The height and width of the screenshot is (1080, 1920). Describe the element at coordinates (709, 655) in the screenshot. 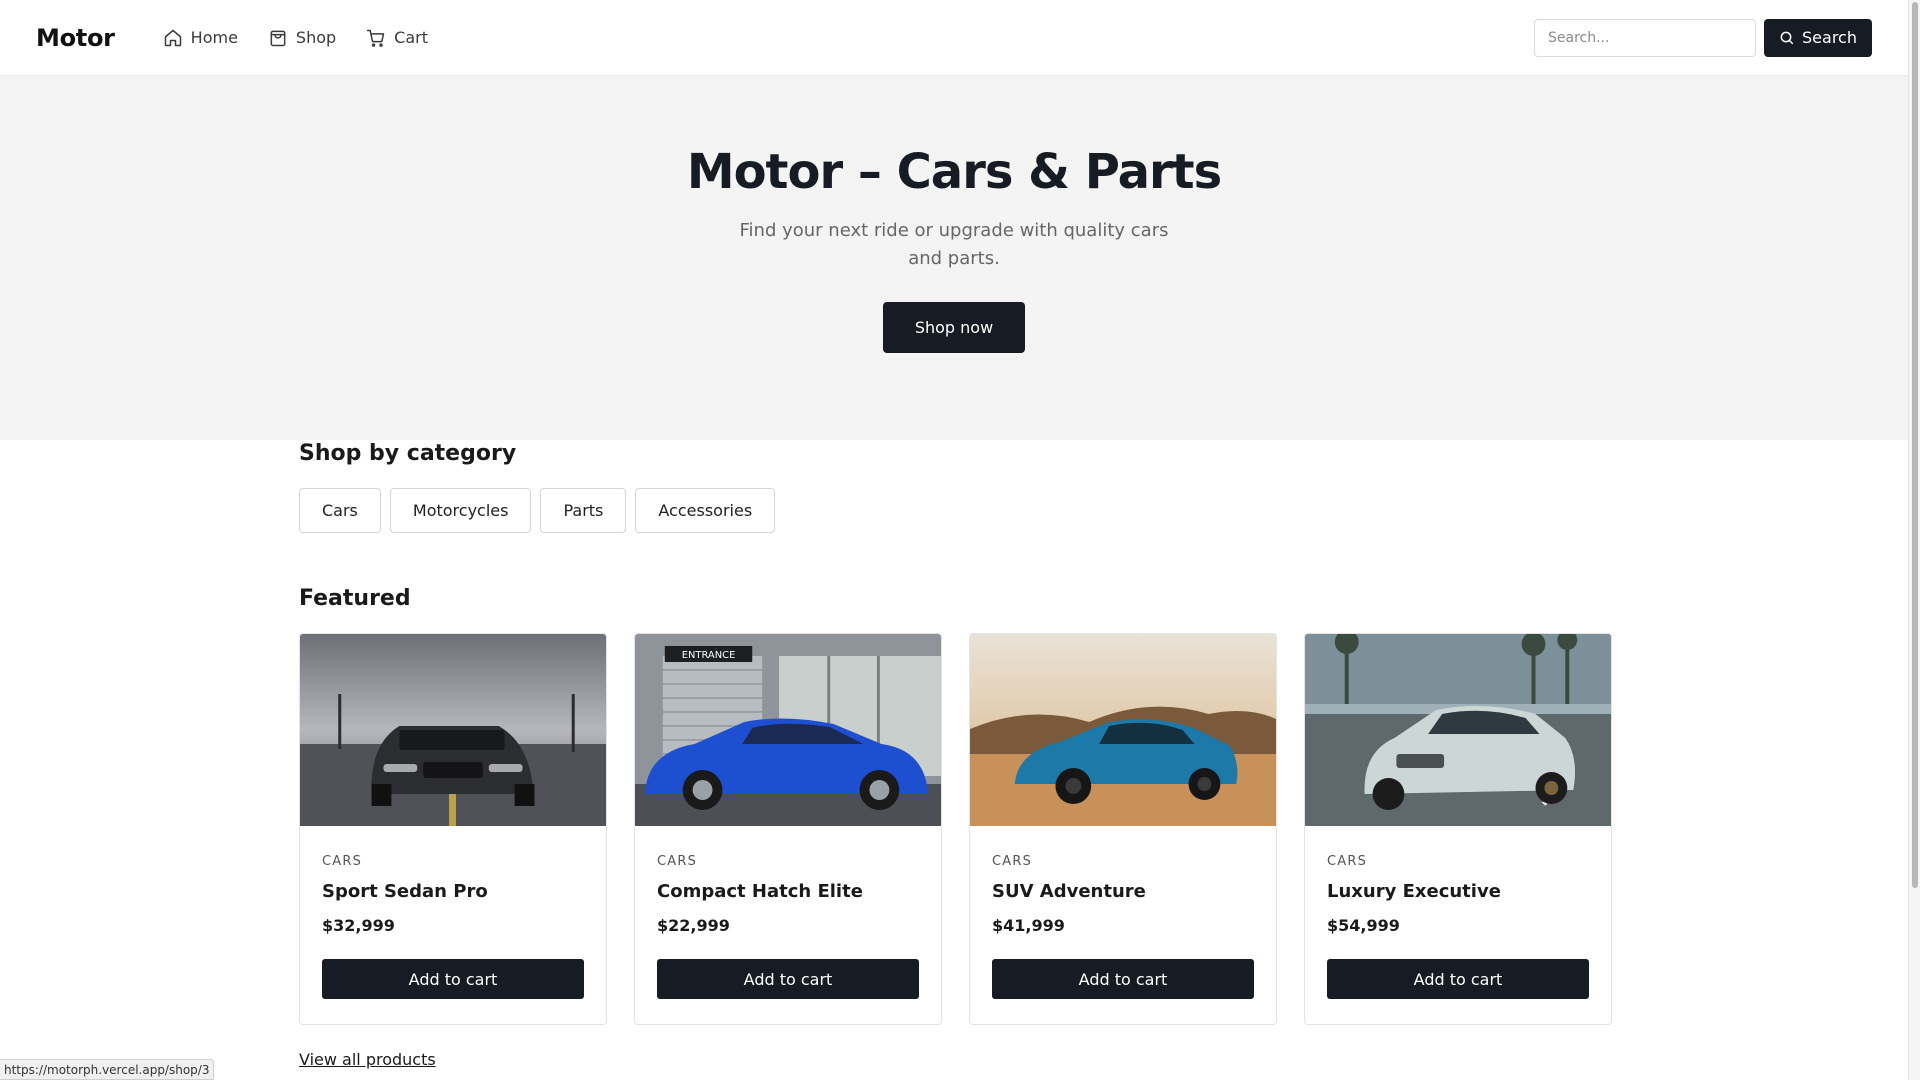

I see `entrance-sign: ENTRANCE` at that location.